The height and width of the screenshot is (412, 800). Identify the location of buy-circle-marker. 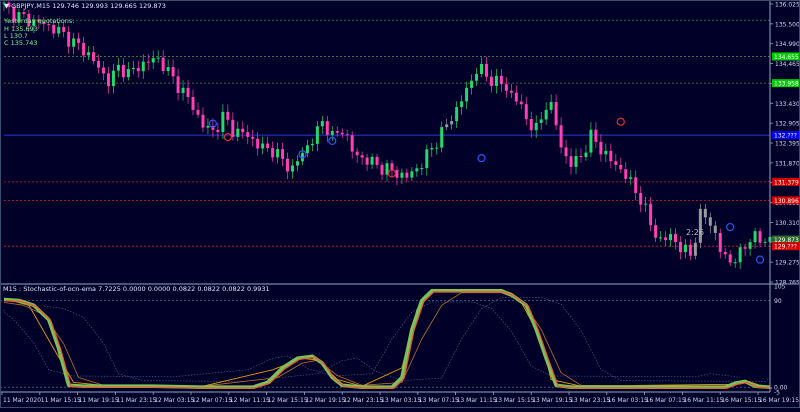
(760, 259).